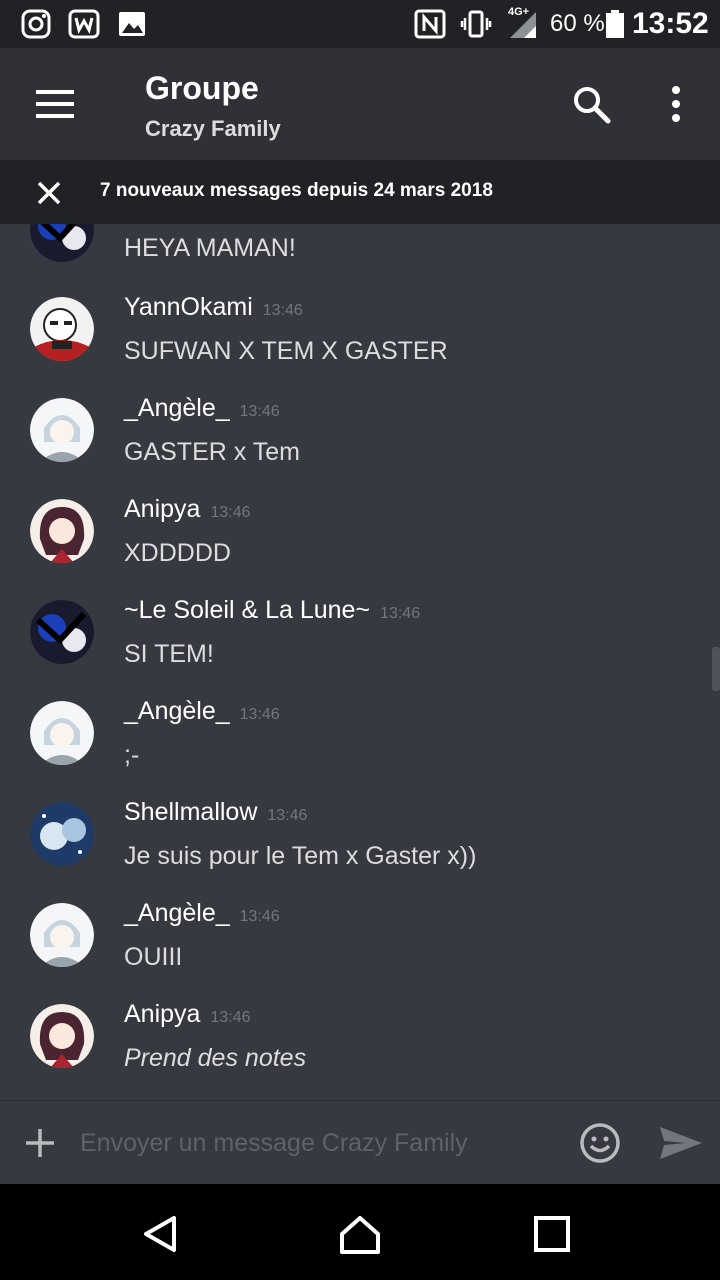 The image size is (720, 1280). What do you see at coordinates (360, 261) in the screenshot?
I see `message: HEYA MAMAN!` at bounding box center [360, 261].